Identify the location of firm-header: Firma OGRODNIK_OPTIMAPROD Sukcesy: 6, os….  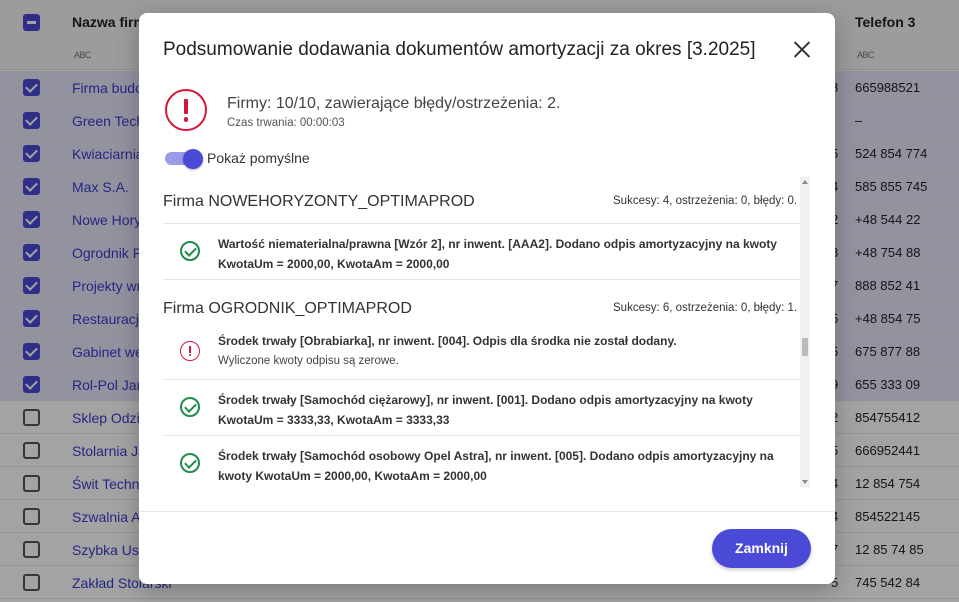
(481, 311).